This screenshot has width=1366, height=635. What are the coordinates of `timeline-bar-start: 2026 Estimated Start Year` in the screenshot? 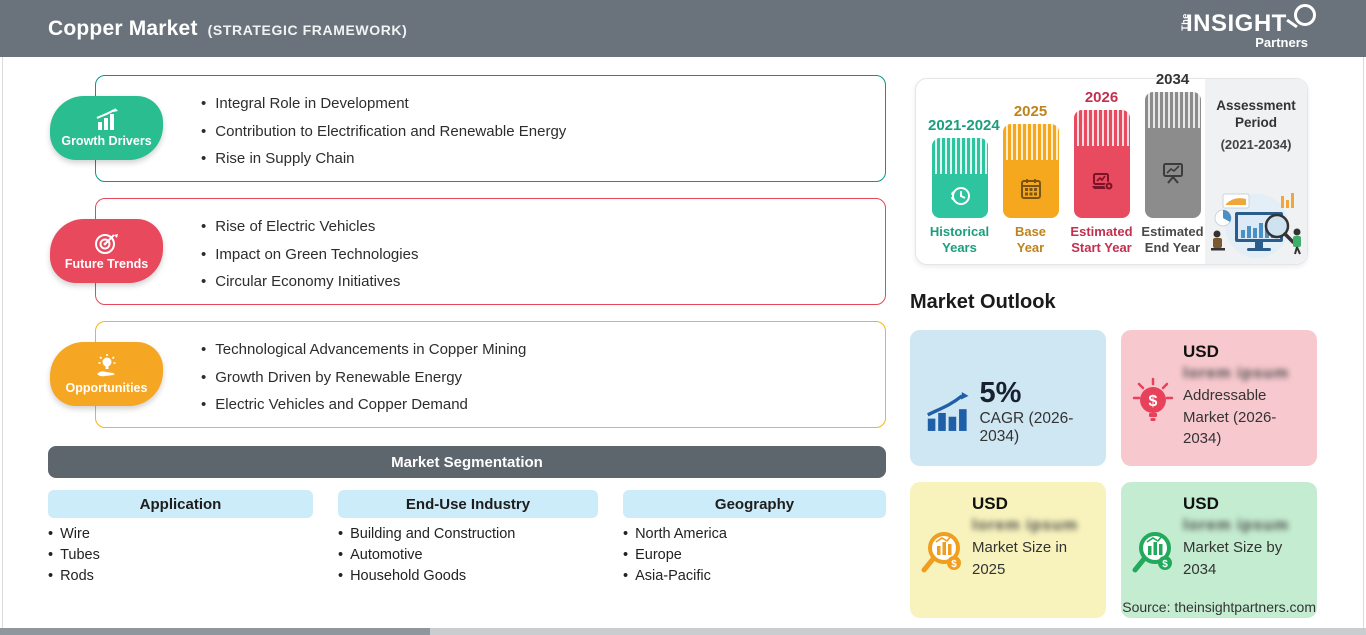 It's located at (1101, 172).